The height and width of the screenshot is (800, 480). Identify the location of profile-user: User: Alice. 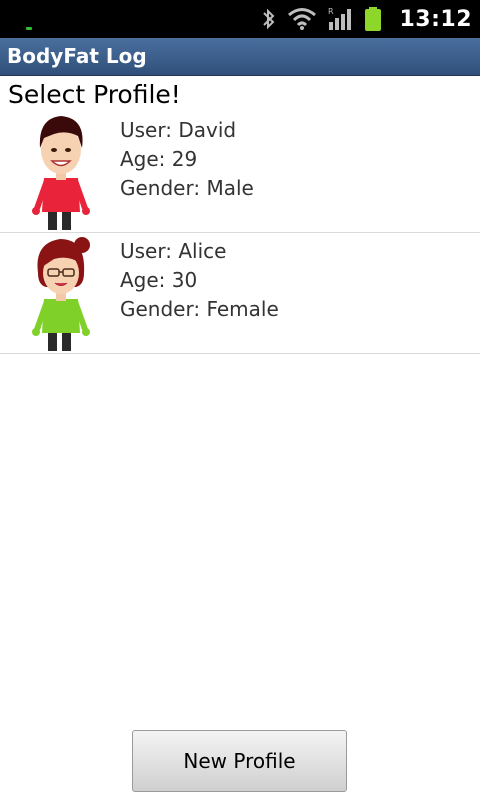
(173, 251).